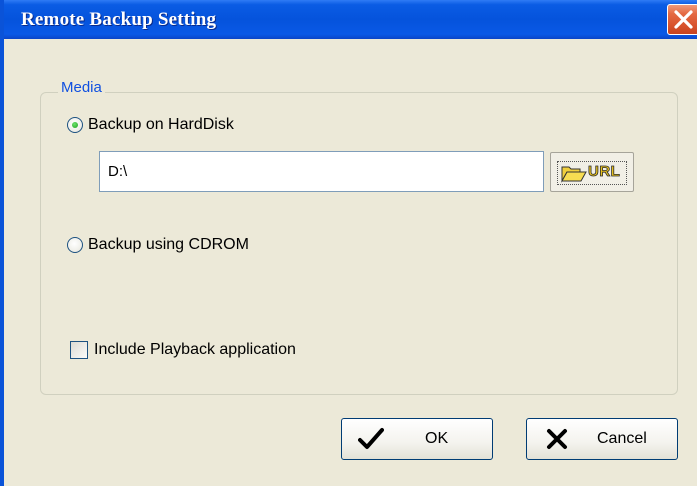 The image size is (697, 486). I want to click on backup-cdrom-radio, so click(75, 245).